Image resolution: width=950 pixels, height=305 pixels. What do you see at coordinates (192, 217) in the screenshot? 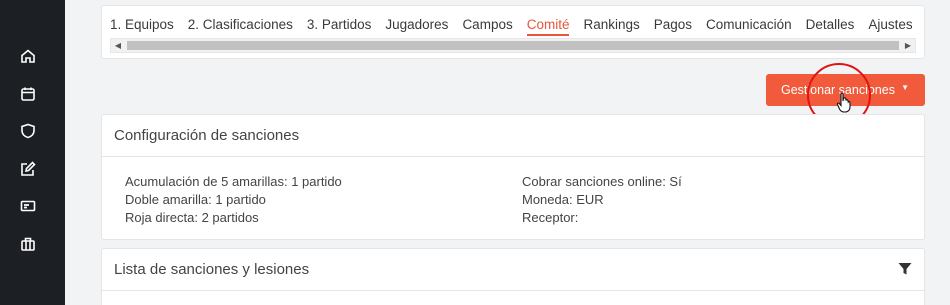
I see `config-rule: Roja directa: 2 partidos` at bounding box center [192, 217].